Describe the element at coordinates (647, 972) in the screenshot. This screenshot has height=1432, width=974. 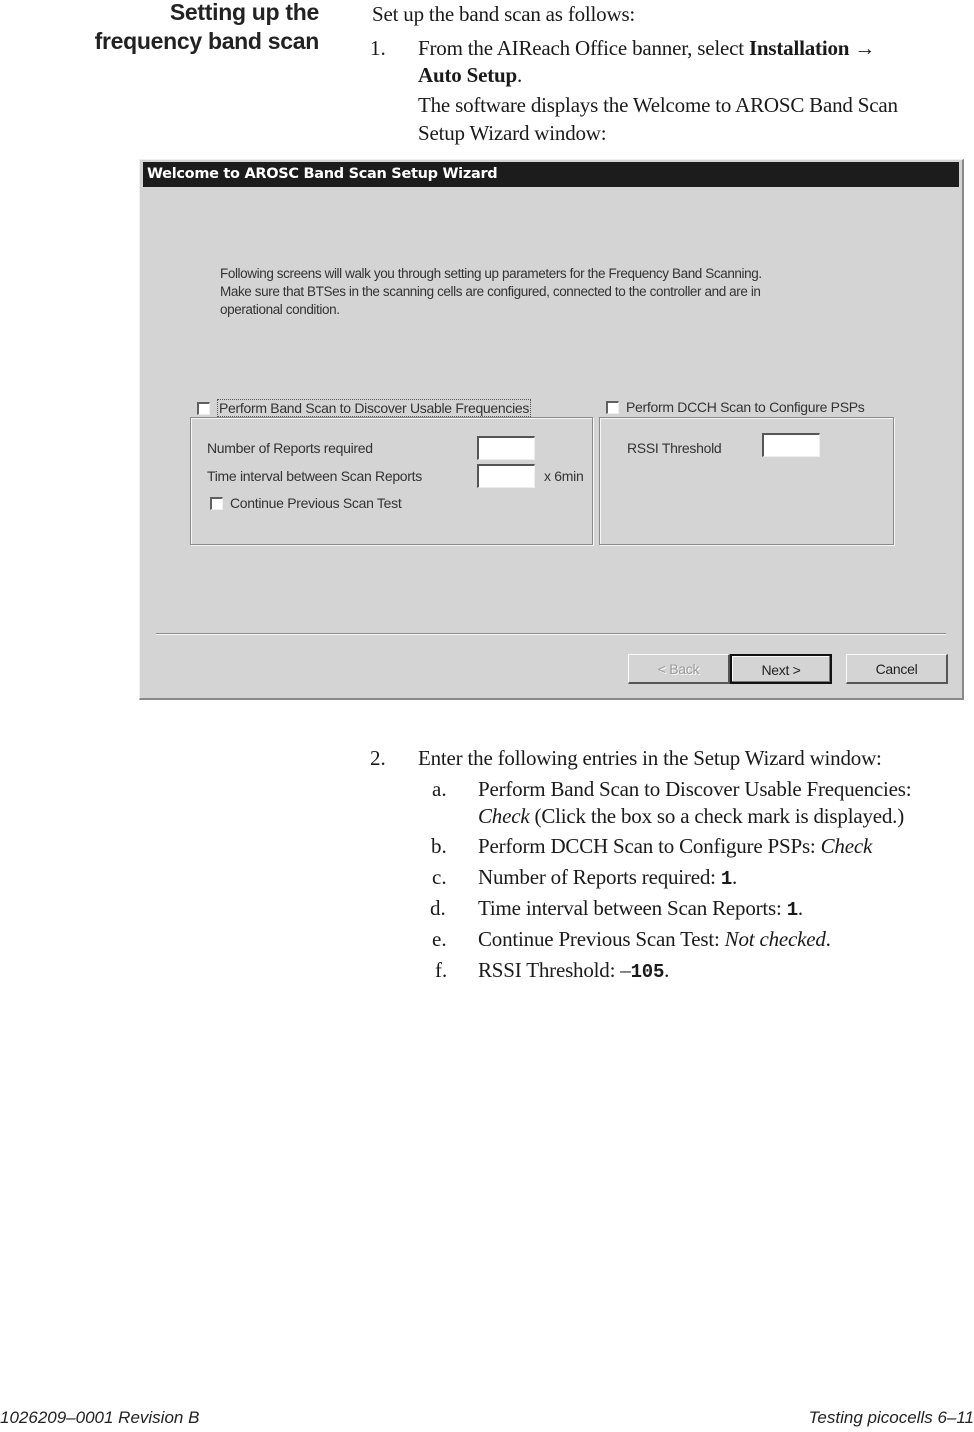
I see `substep-value: 105` at that location.